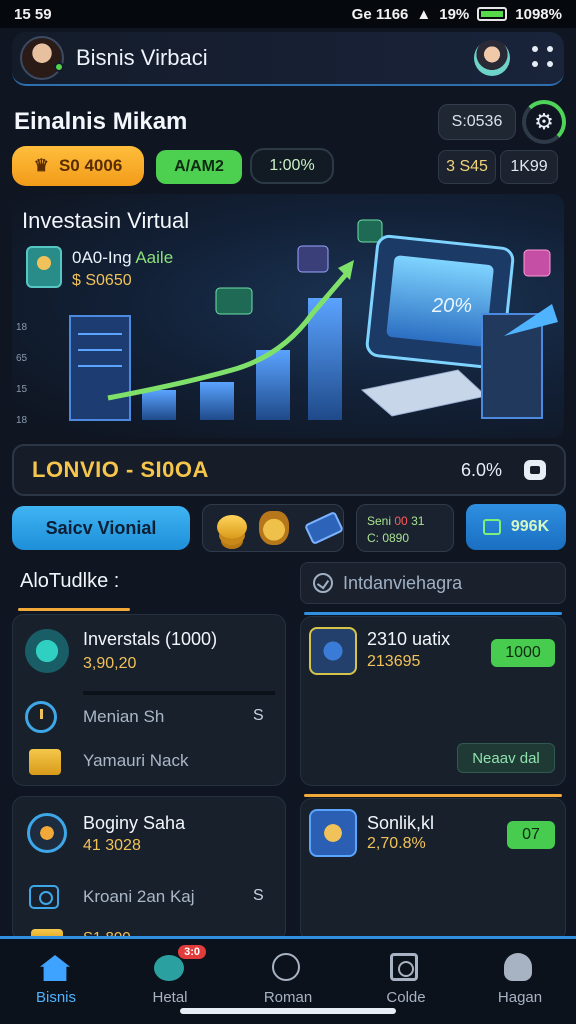  I want to click on nav-label: Hetal, so click(170, 997).